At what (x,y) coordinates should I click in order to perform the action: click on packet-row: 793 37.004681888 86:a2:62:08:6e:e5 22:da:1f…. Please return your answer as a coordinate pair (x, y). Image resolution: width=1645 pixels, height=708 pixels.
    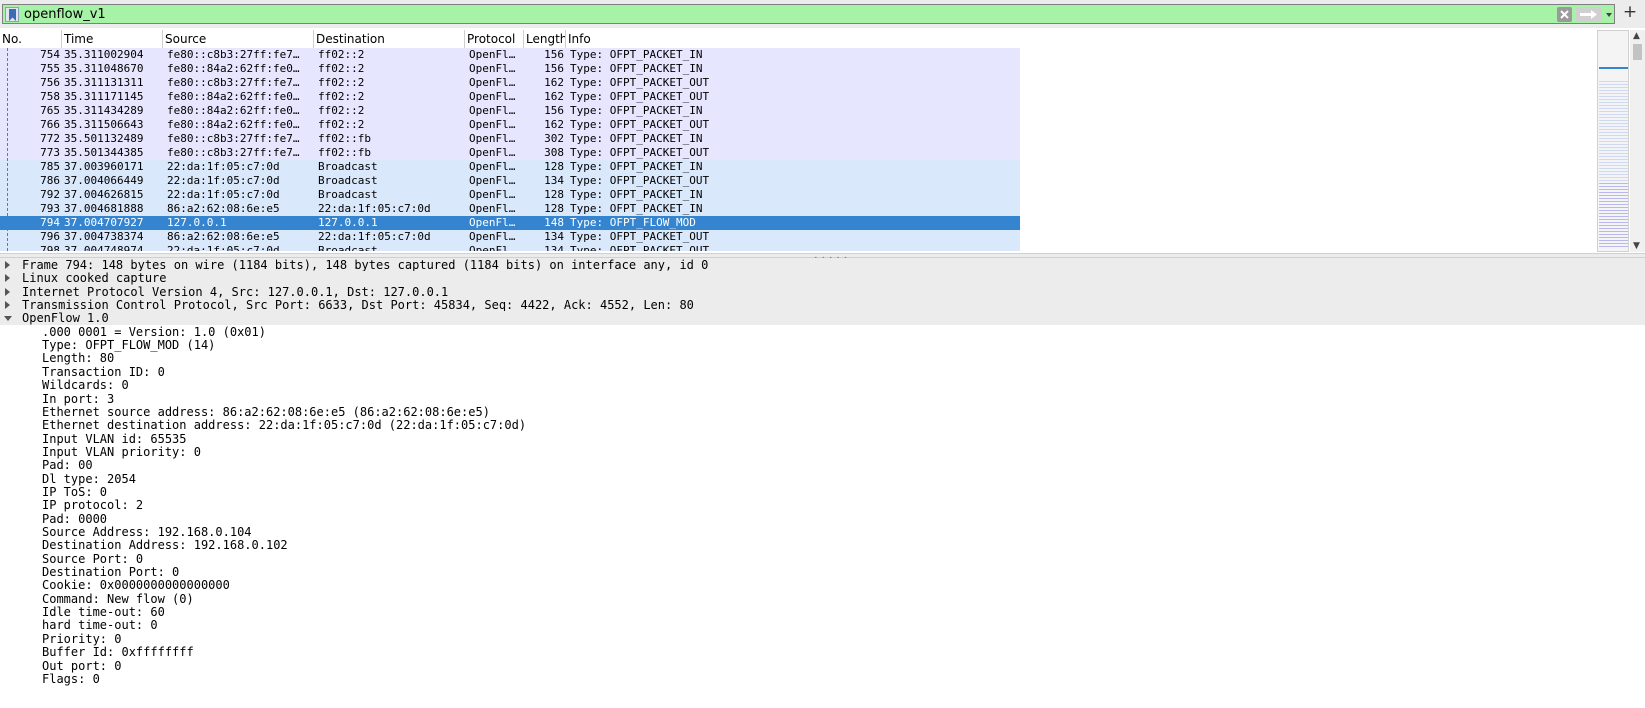
    Looking at the image, I should click on (510, 209).